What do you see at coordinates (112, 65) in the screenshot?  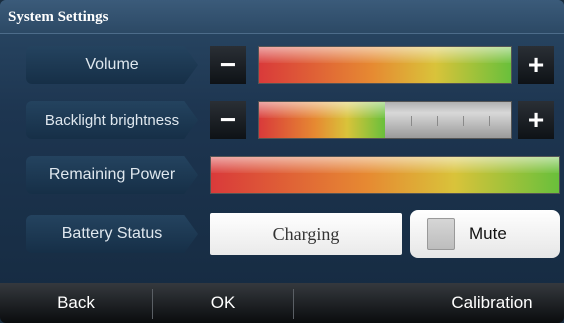 I see `volume-label: Volume` at bounding box center [112, 65].